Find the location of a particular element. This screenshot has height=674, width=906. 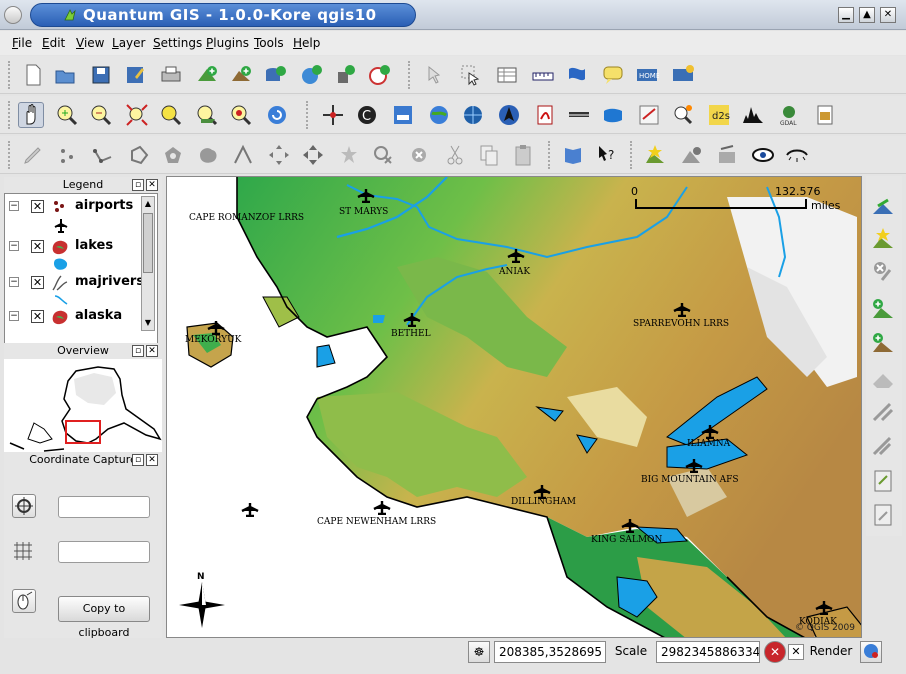

move-vertex-icon is located at coordinates (279, 155).